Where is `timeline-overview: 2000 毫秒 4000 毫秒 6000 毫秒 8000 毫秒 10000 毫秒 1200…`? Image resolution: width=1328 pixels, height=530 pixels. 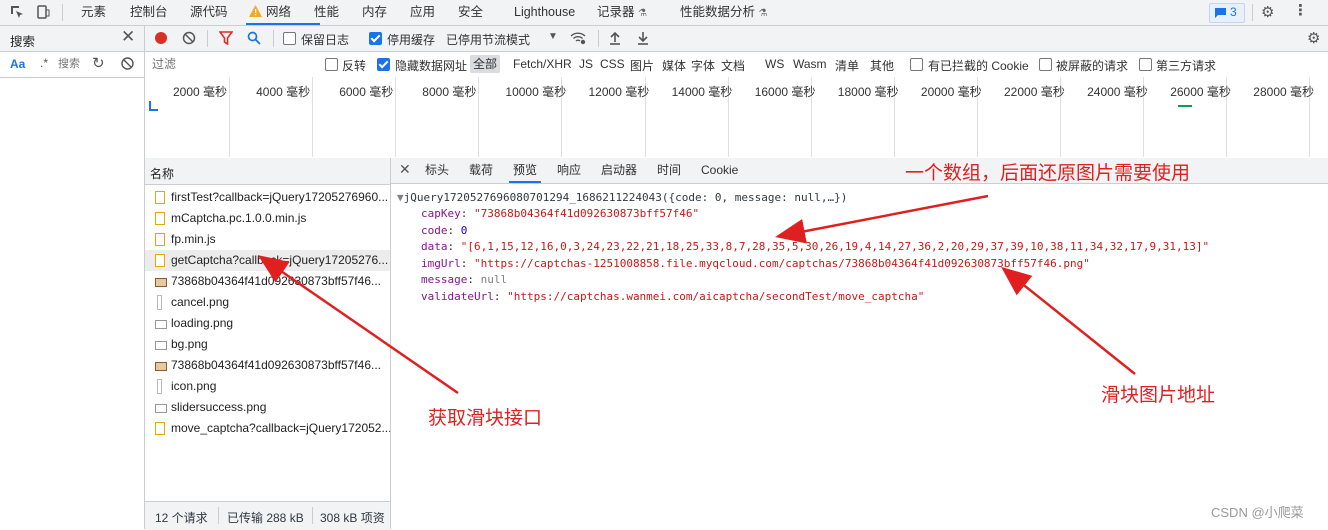
timeline-overview: 2000 毫秒 4000 毫秒 6000 毫秒 8000 毫秒 10000 毫秒 1200… is located at coordinates (736, 118).